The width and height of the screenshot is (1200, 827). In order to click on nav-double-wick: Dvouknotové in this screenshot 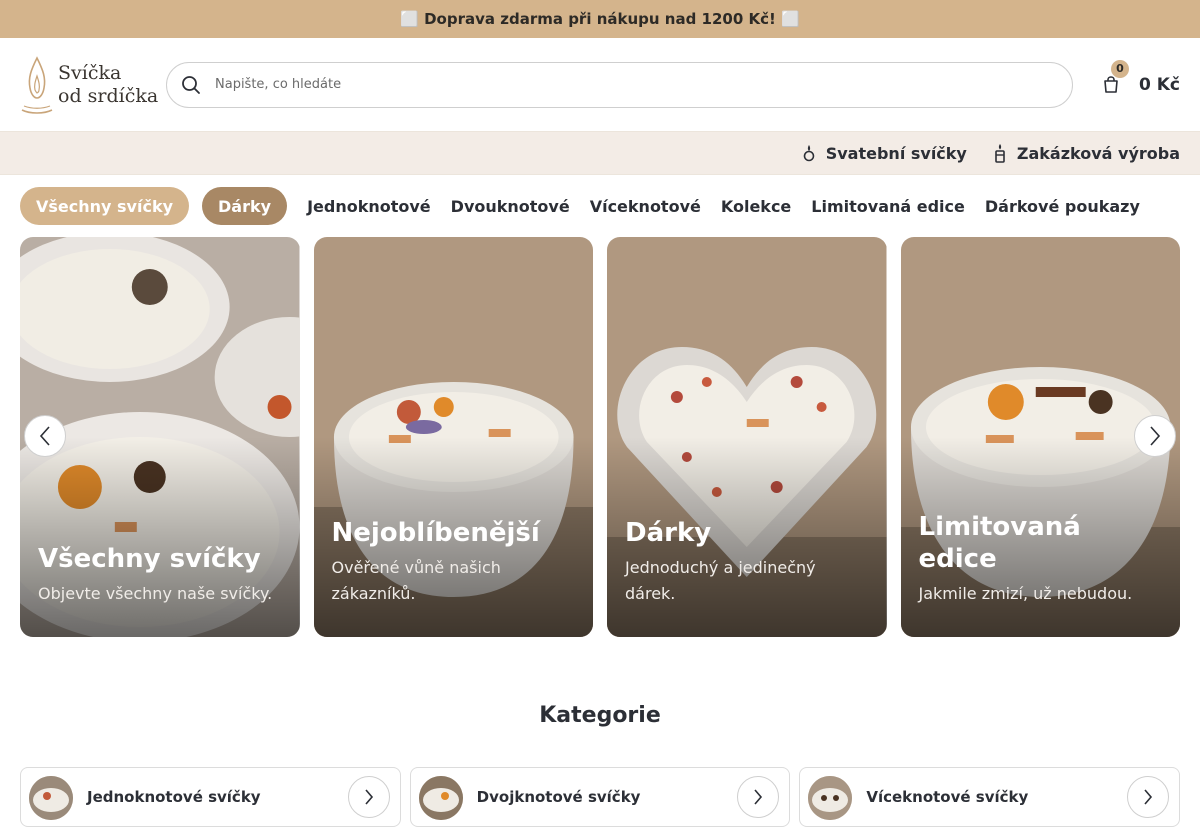, I will do `click(510, 206)`.